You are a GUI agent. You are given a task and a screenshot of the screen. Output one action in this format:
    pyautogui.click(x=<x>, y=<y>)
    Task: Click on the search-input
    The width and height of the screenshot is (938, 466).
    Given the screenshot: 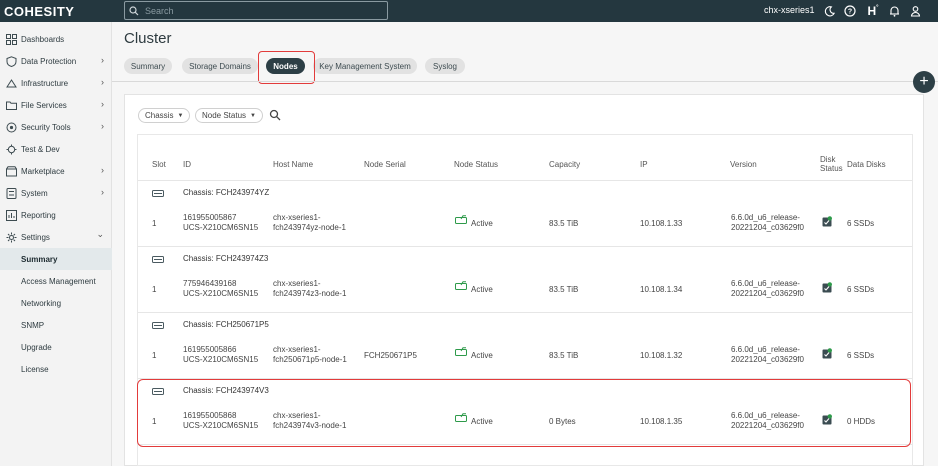 What is the action you would take?
    pyautogui.click(x=260, y=10)
    